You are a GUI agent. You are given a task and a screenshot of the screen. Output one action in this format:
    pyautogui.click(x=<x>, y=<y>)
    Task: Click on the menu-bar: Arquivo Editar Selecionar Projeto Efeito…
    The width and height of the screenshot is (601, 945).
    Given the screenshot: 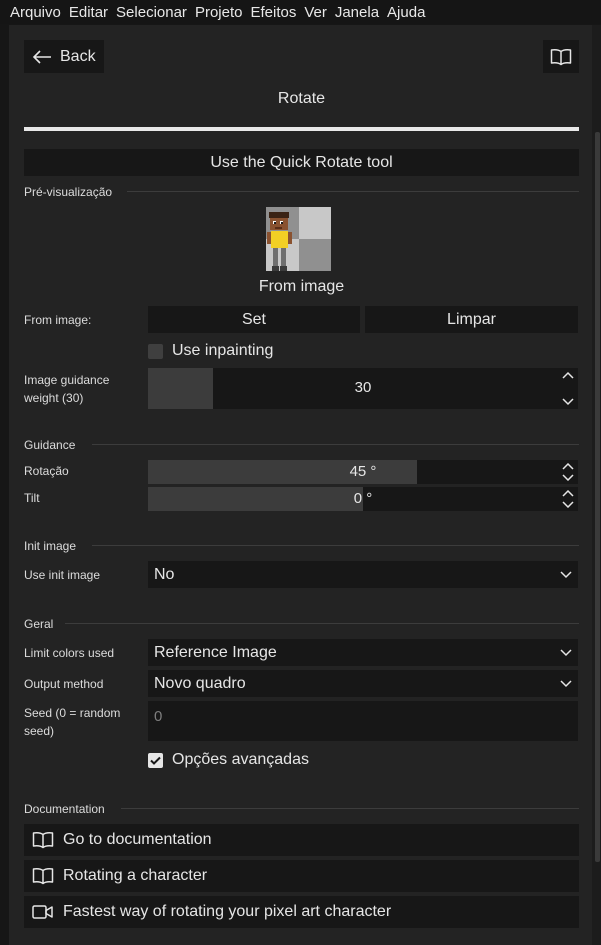 What is the action you would take?
    pyautogui.click(x=300, y=12)
    